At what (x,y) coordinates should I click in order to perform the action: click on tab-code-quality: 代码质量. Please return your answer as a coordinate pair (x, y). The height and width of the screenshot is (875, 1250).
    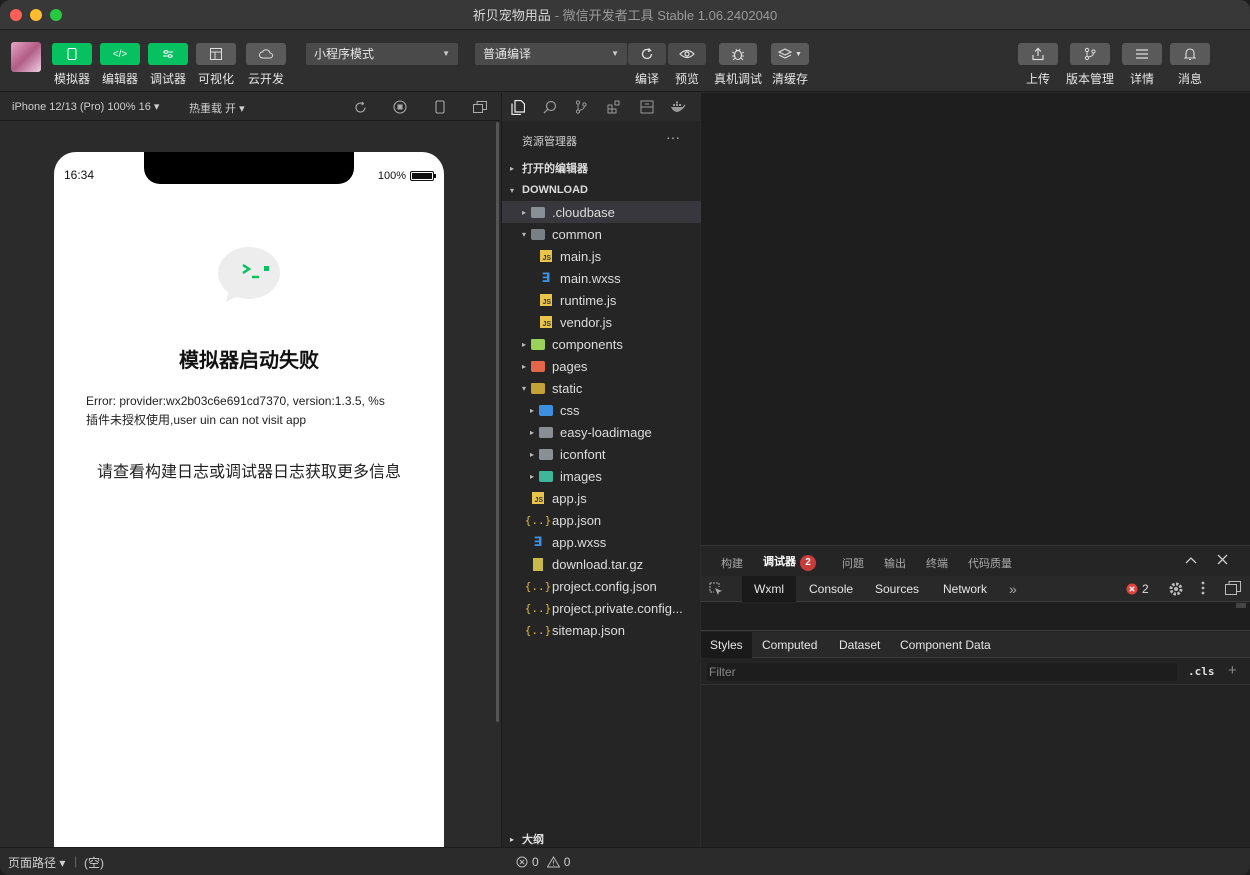
    Looking at the image, I should click on (990, 563).